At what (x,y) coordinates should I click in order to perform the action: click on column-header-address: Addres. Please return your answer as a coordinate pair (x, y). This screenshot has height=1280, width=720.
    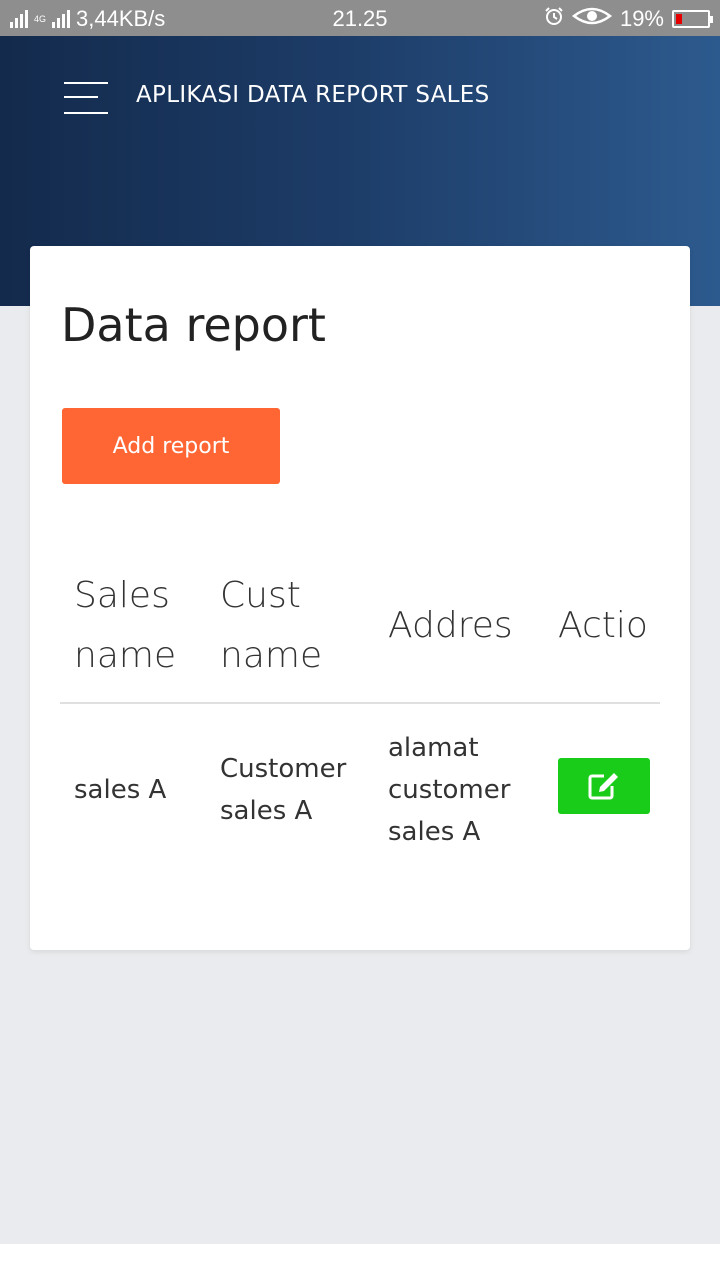
    Looking at the image, I should click on (450, 625).